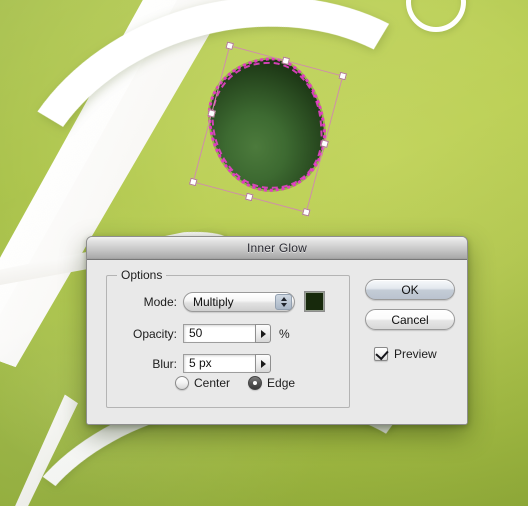  Describe the element at coordinates (249, 197) in the screenshot. I see `transform-handle-bottom-center` at that location.